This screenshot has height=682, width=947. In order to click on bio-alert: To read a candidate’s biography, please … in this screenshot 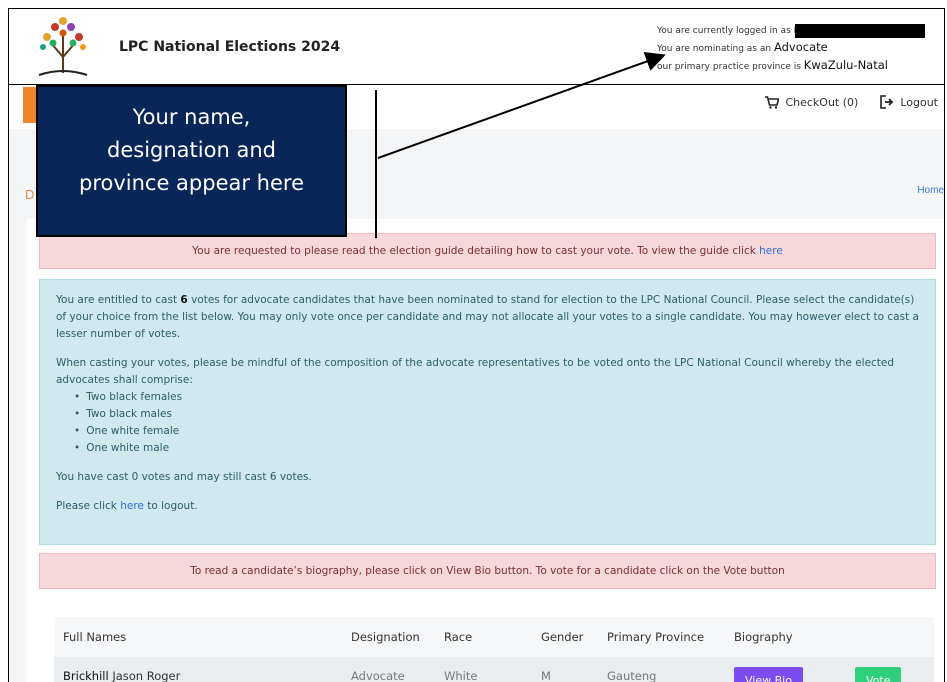, I will do `click(487, 571)`.